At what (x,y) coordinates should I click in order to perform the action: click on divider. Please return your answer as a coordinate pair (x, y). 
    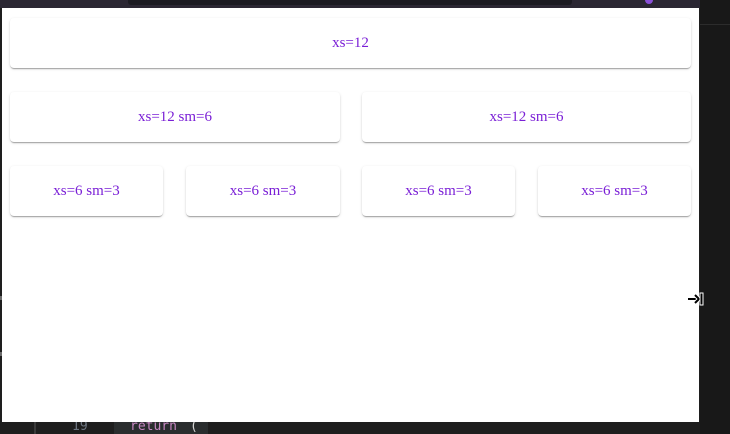
    Looking at the image, I should click on (715, 24).